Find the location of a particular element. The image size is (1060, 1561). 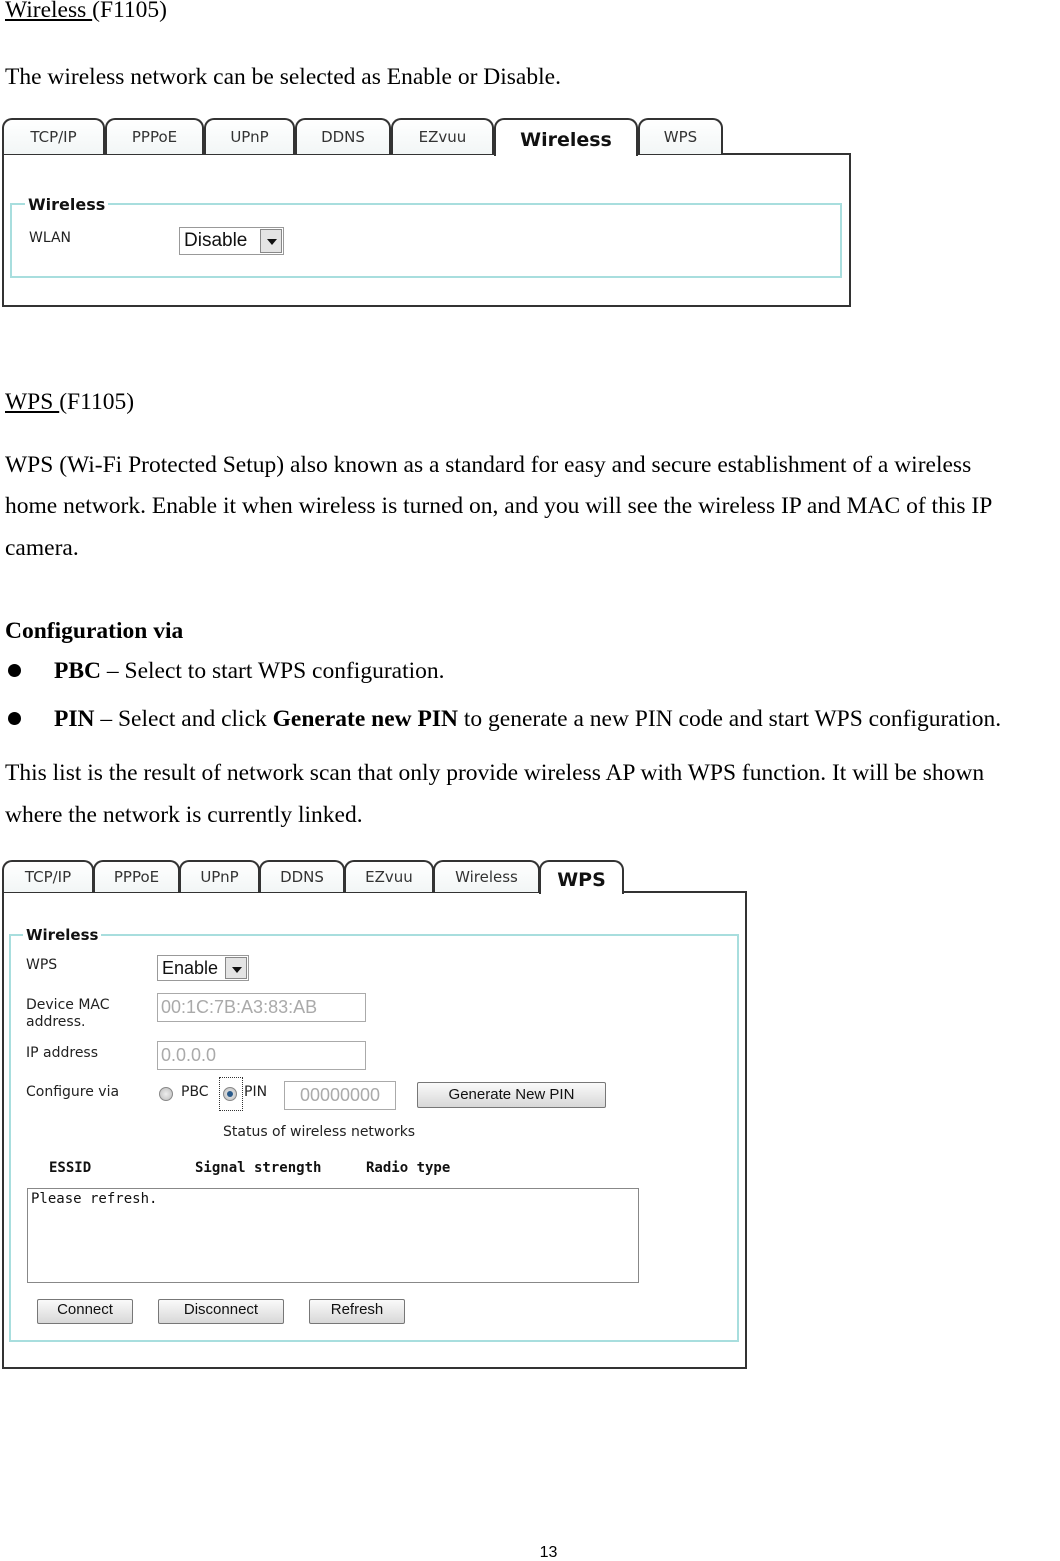

bullet-pbc: PBC – Select to start WPS configuration. is located at coordinates (249, 671).